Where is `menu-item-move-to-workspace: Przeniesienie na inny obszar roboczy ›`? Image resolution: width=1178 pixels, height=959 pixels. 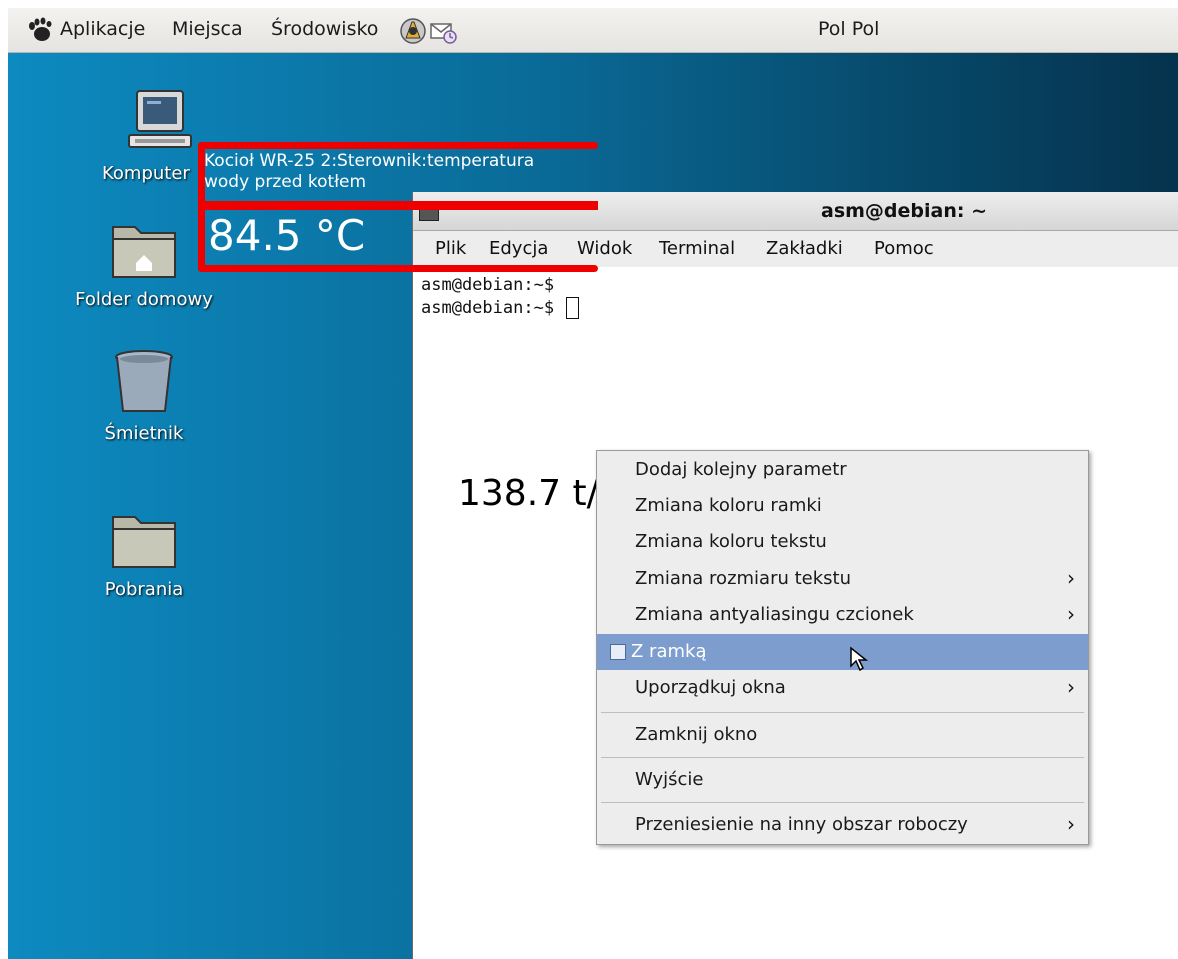
menu-item-move-to-workspace: Przeniesienie na inny obszar roboczy › is located at coordinates (842, 825).